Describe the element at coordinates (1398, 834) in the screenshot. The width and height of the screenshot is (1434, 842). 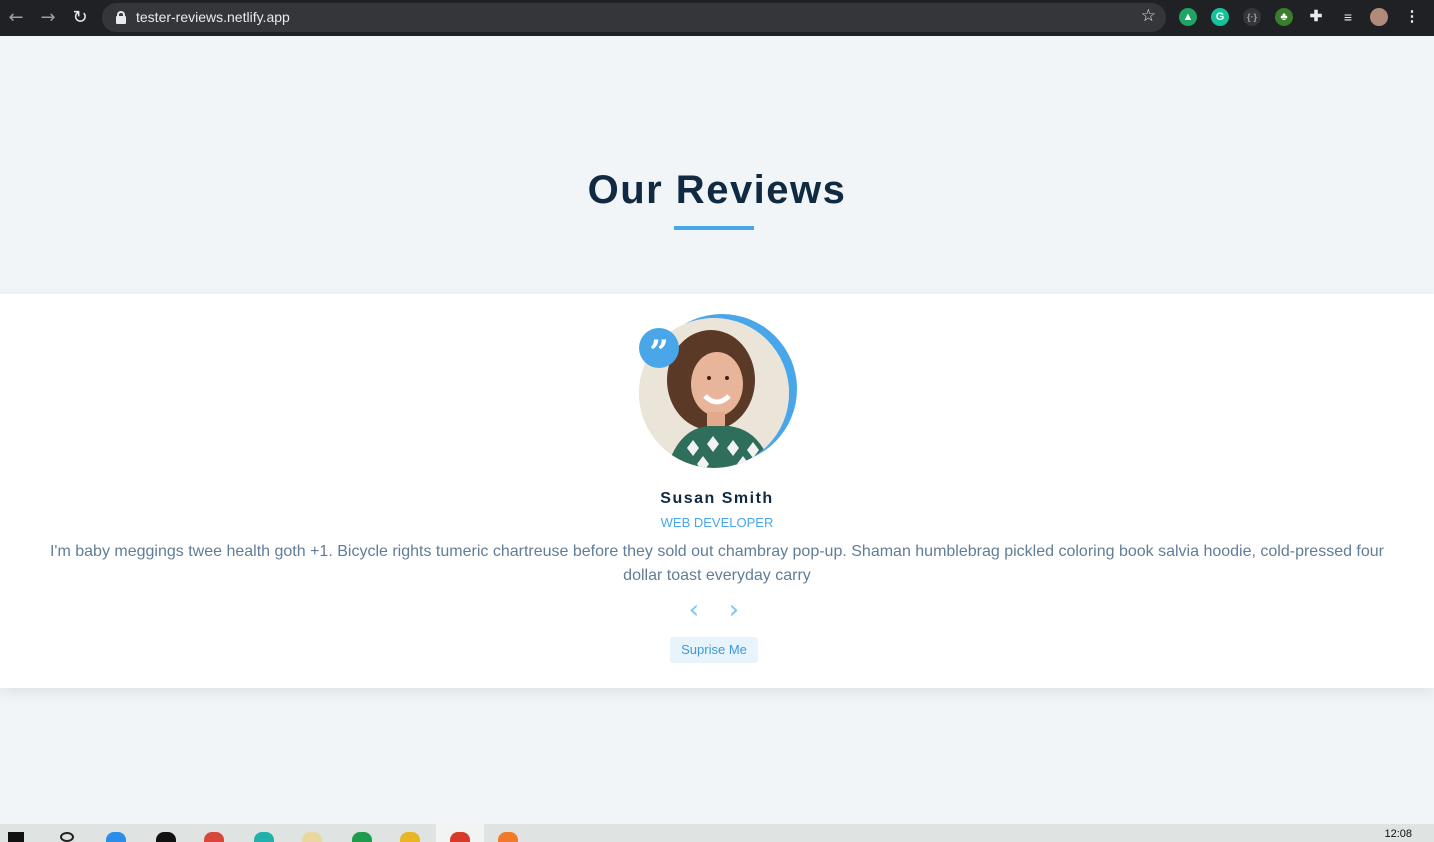
I see `clock: 12:08` at that location.